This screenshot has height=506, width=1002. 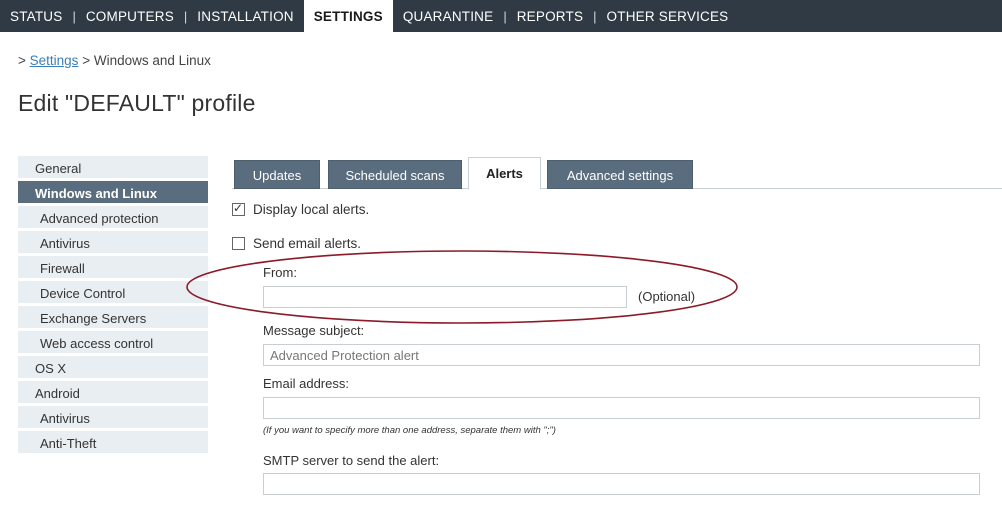 I want to click on nav-quarantine: QUARANTINE, so click(x=448, y=16).